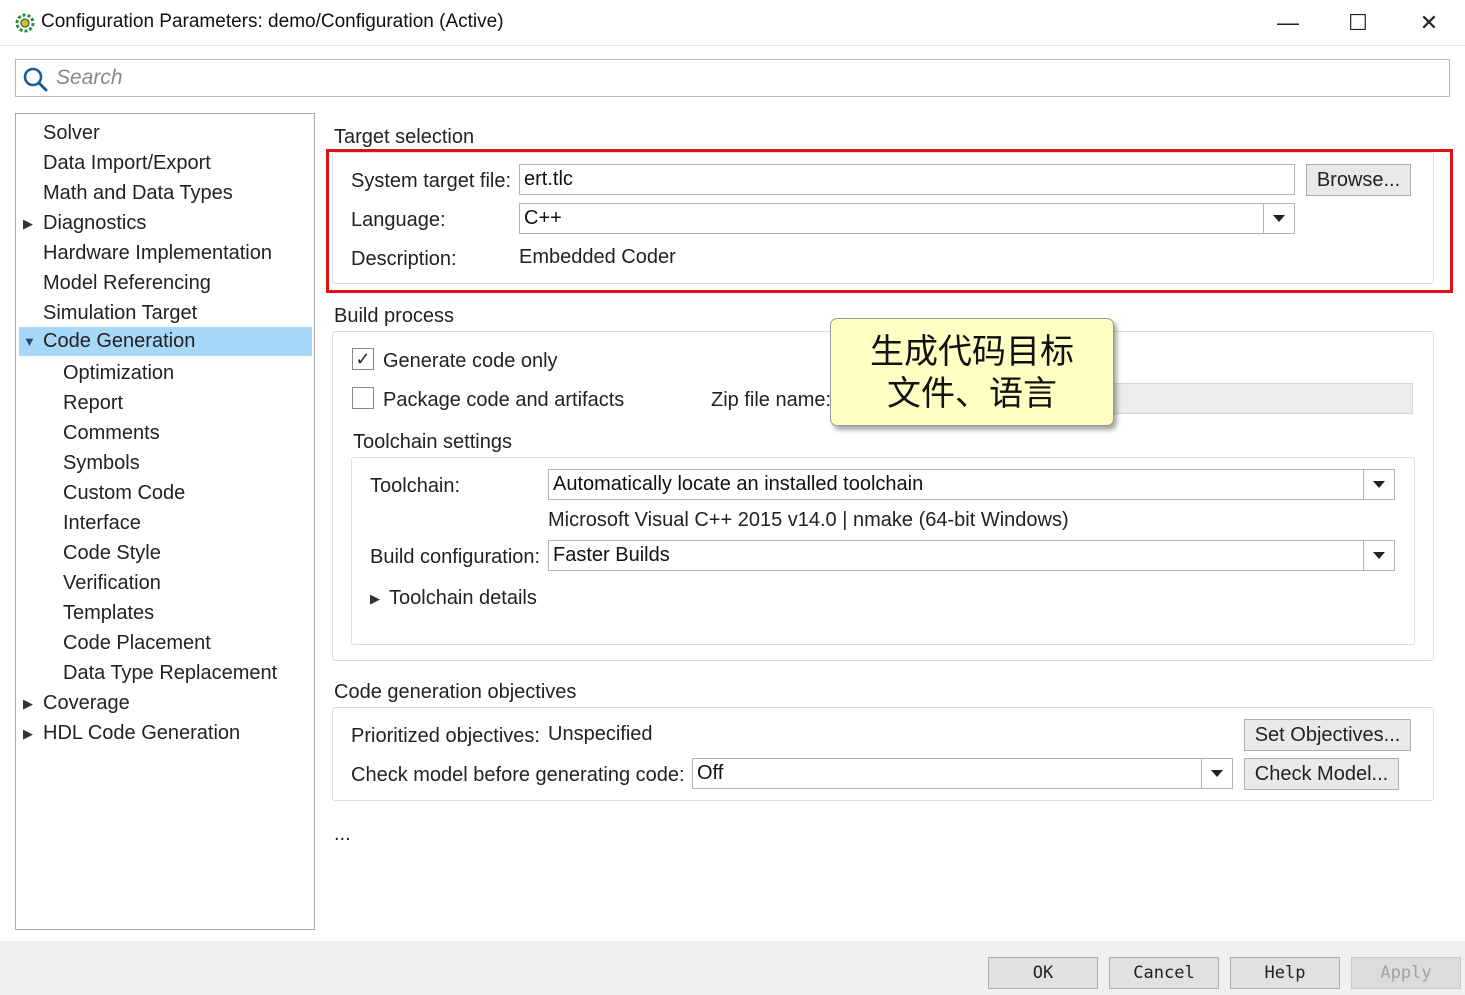  I want to click on tree-item-code-placement: Code Placement, so click(165, 643).